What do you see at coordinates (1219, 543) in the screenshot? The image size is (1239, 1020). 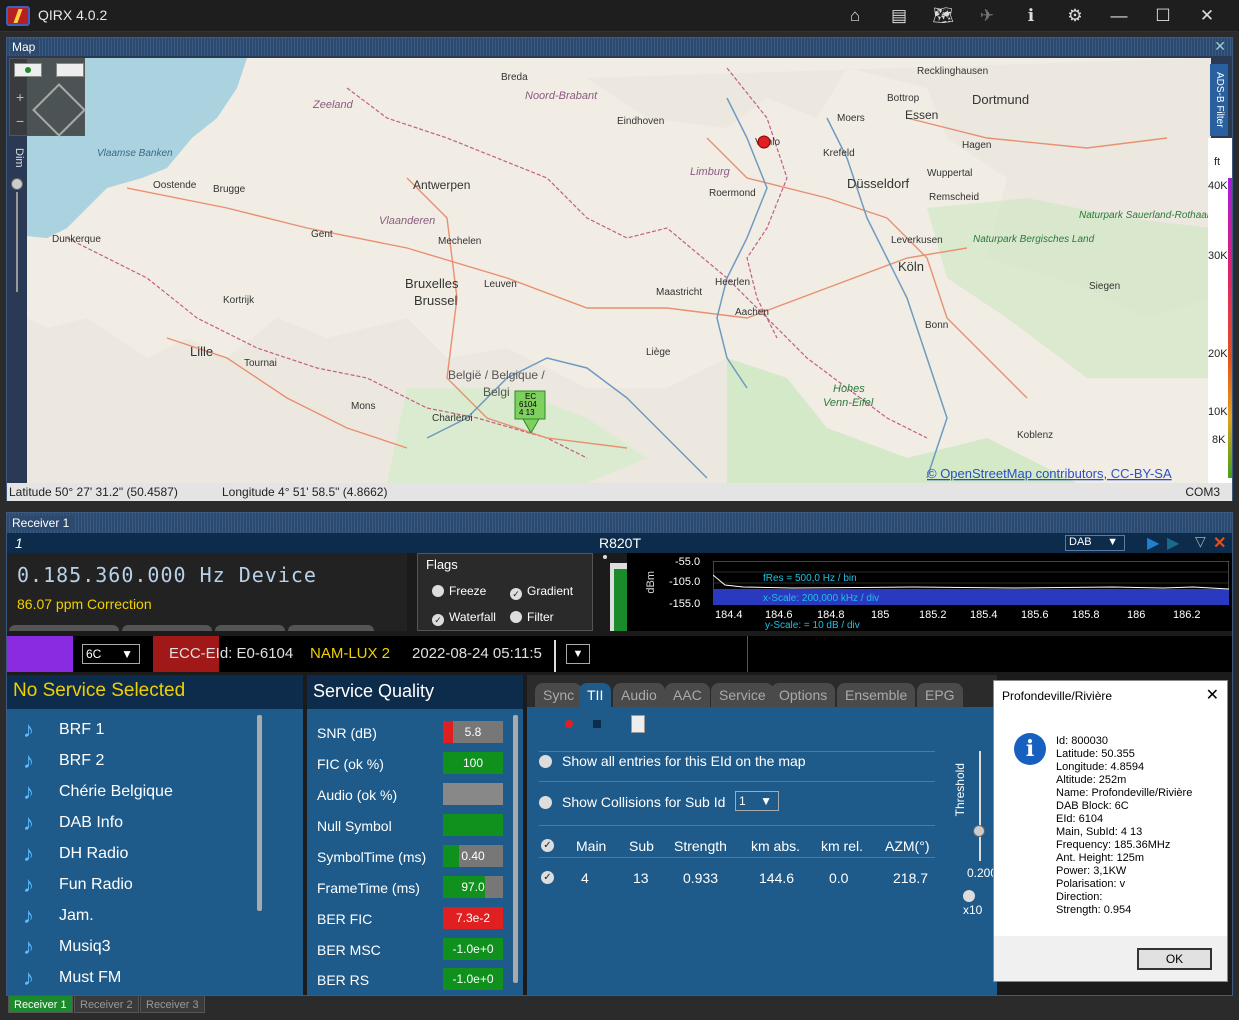 I see `receiver-close-icon: ✕` at bounding box center [1219, 543].